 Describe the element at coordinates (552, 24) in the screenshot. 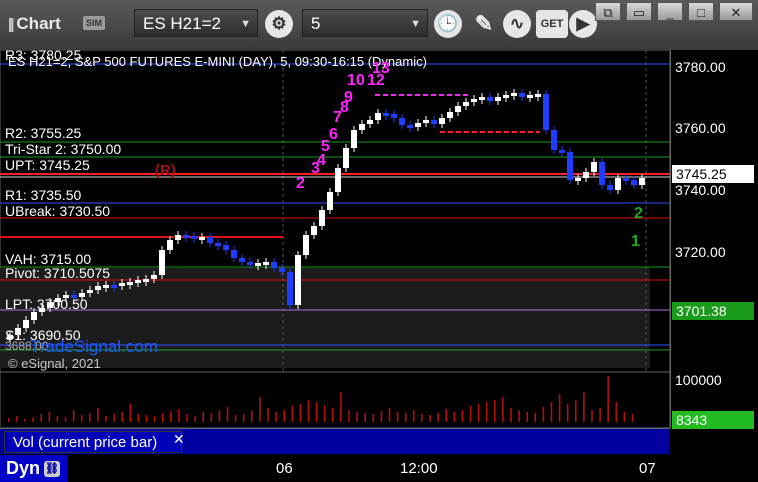

I see `get-button: GET` at that location.